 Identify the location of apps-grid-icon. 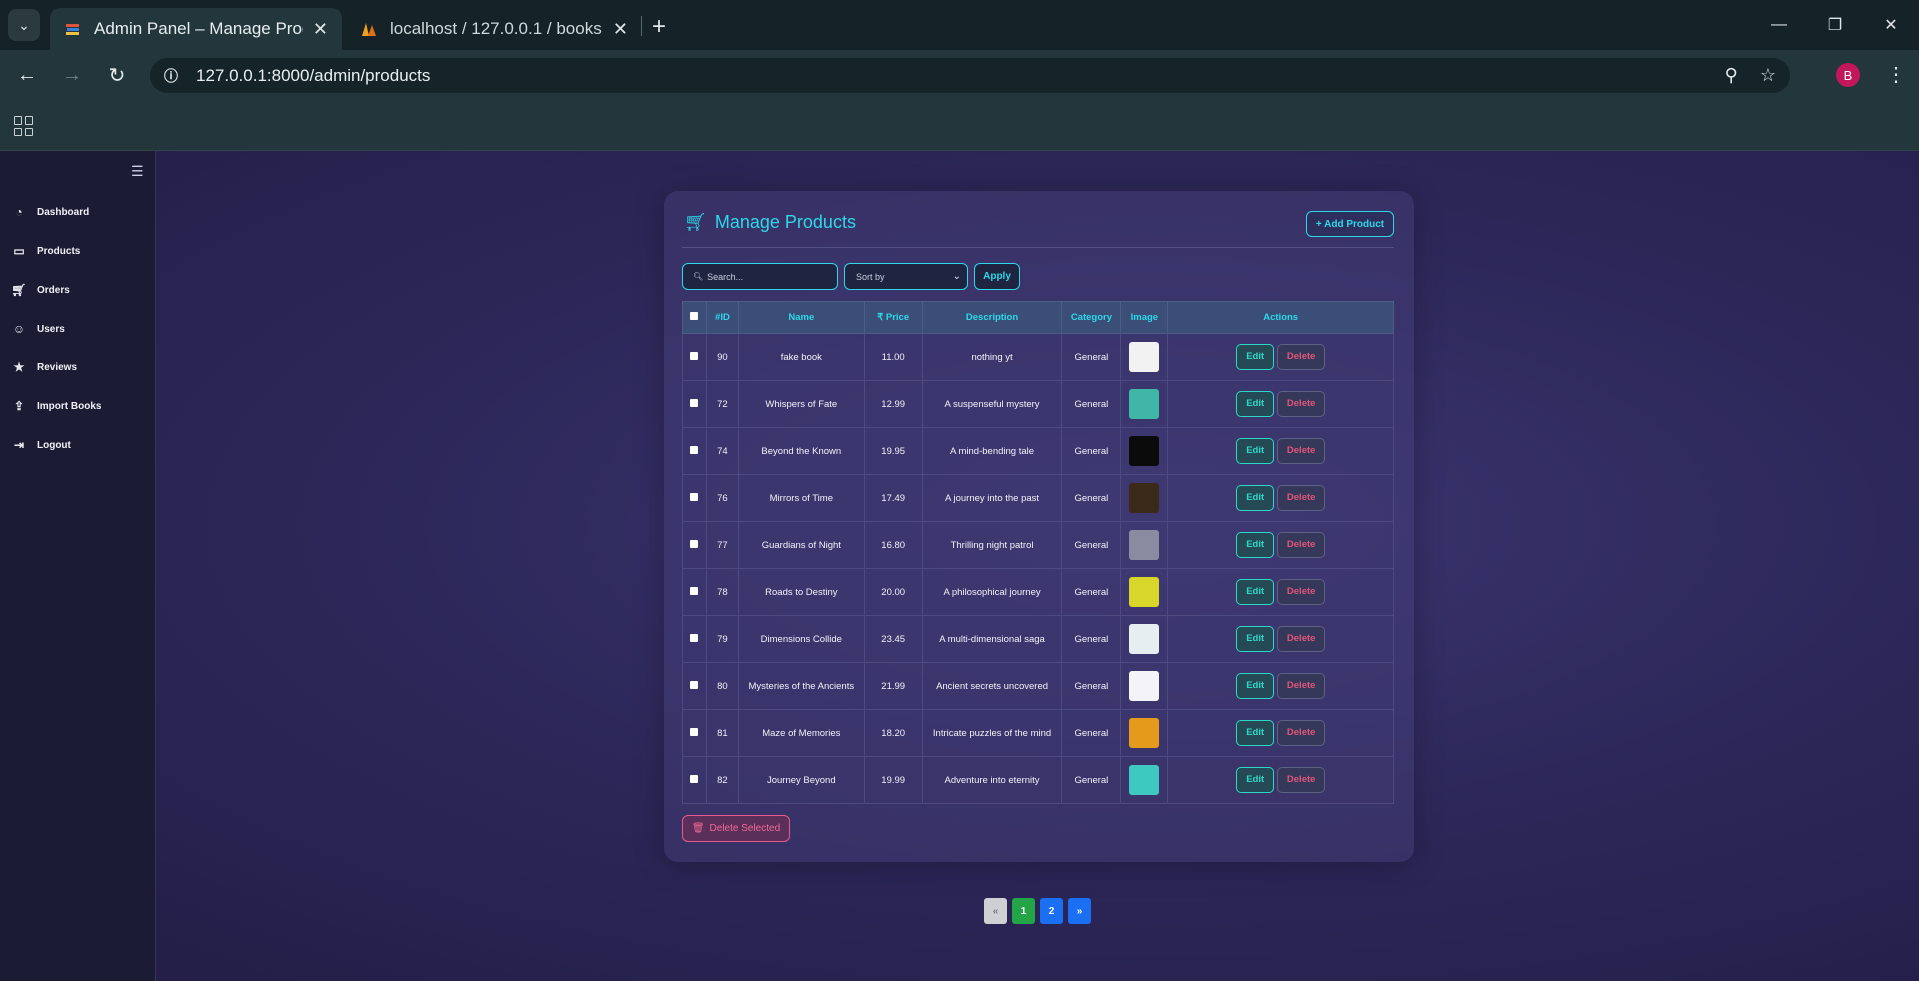
(24, 126).